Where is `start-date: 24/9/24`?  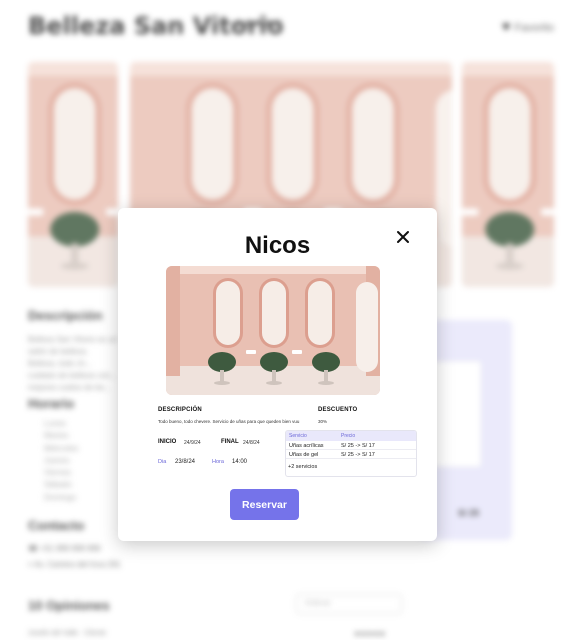 start-date: 24/9/24 is located at coordinates (192, 443).